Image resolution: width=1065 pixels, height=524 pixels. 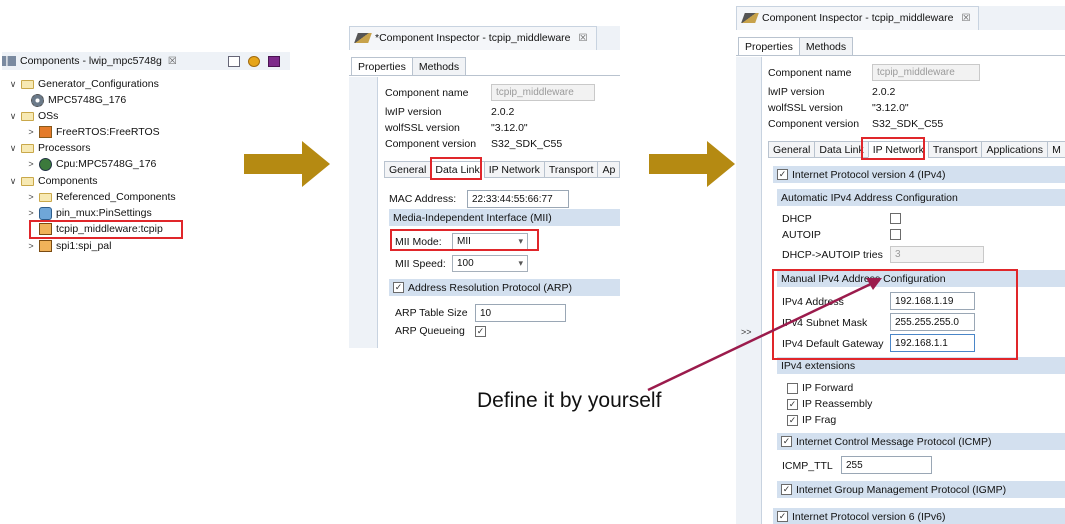 I want to click on field-label: Component version, so click(x=431, y=144).